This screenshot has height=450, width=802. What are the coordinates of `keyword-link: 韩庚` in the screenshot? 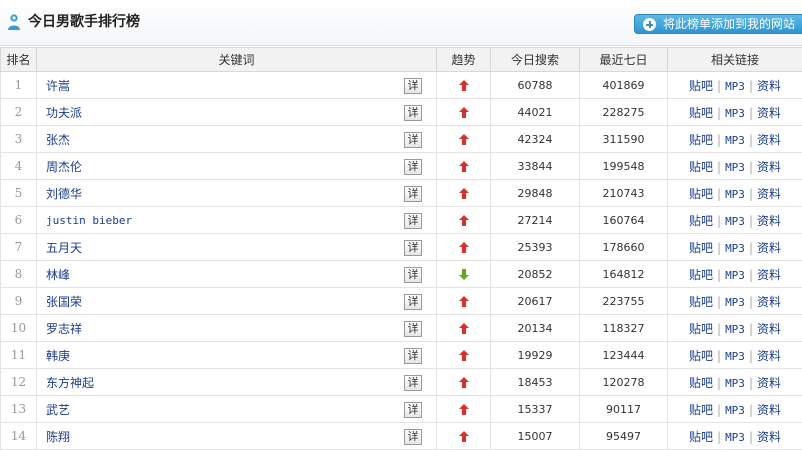 It's located at (58, 356).